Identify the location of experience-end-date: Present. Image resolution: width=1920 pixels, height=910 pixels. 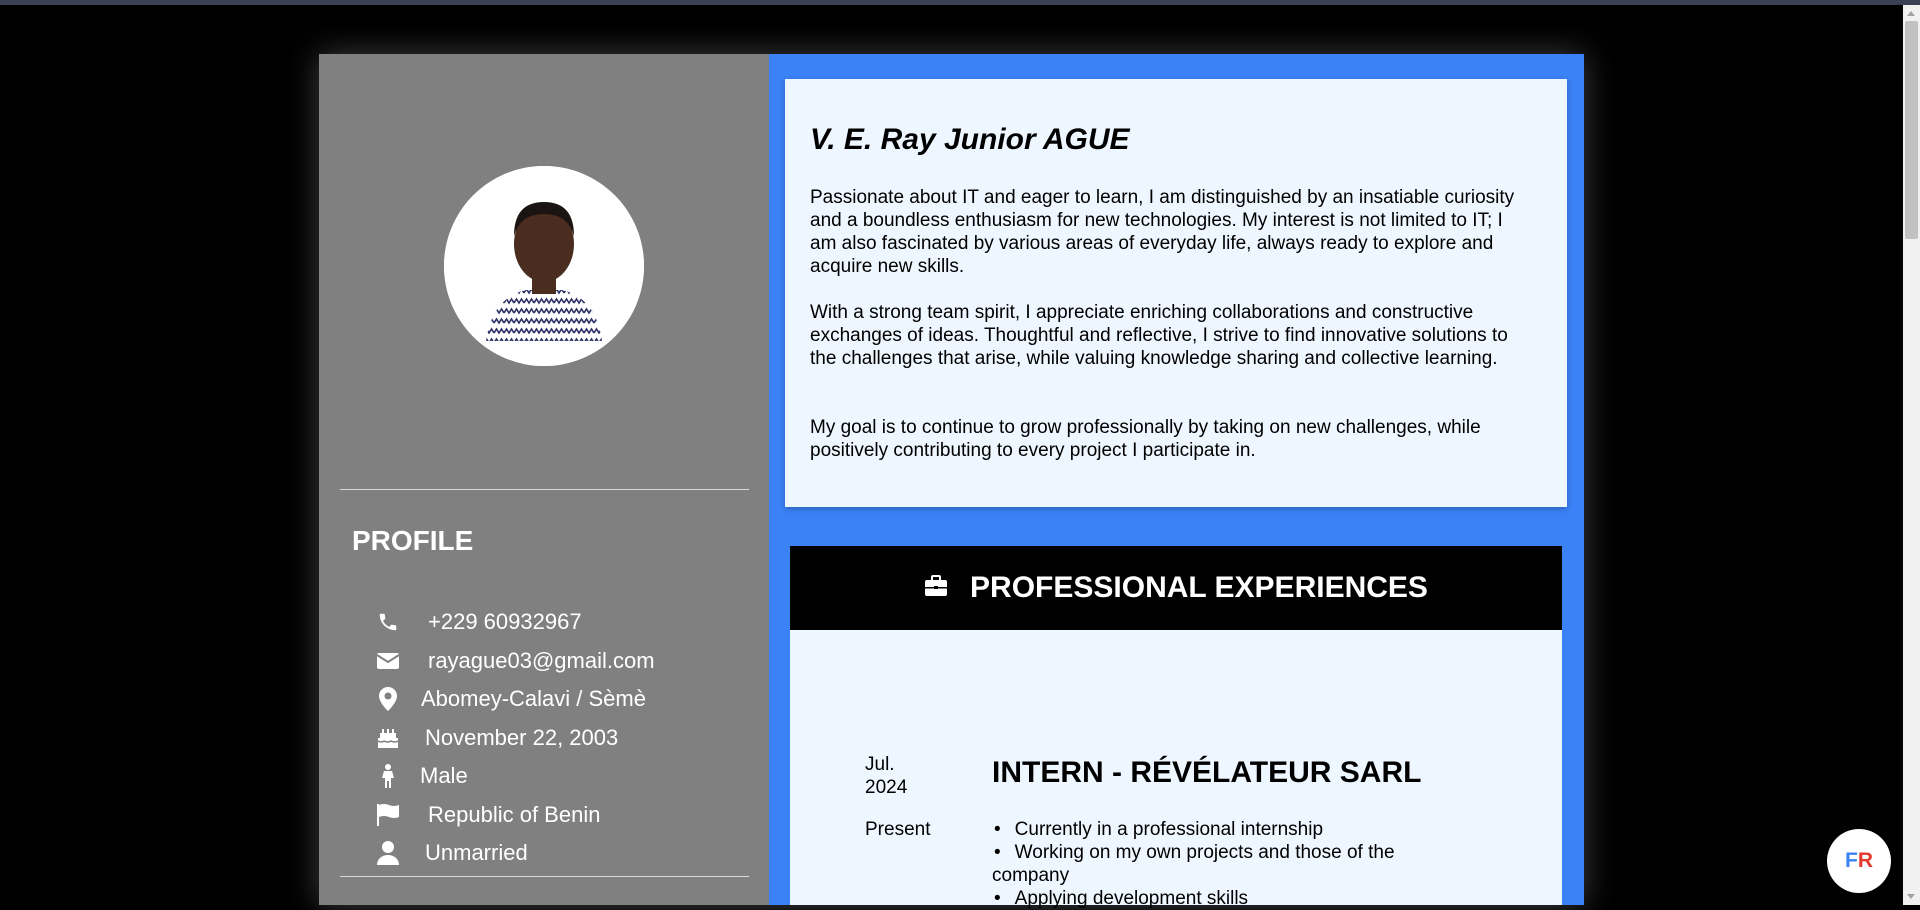
(898, 829).